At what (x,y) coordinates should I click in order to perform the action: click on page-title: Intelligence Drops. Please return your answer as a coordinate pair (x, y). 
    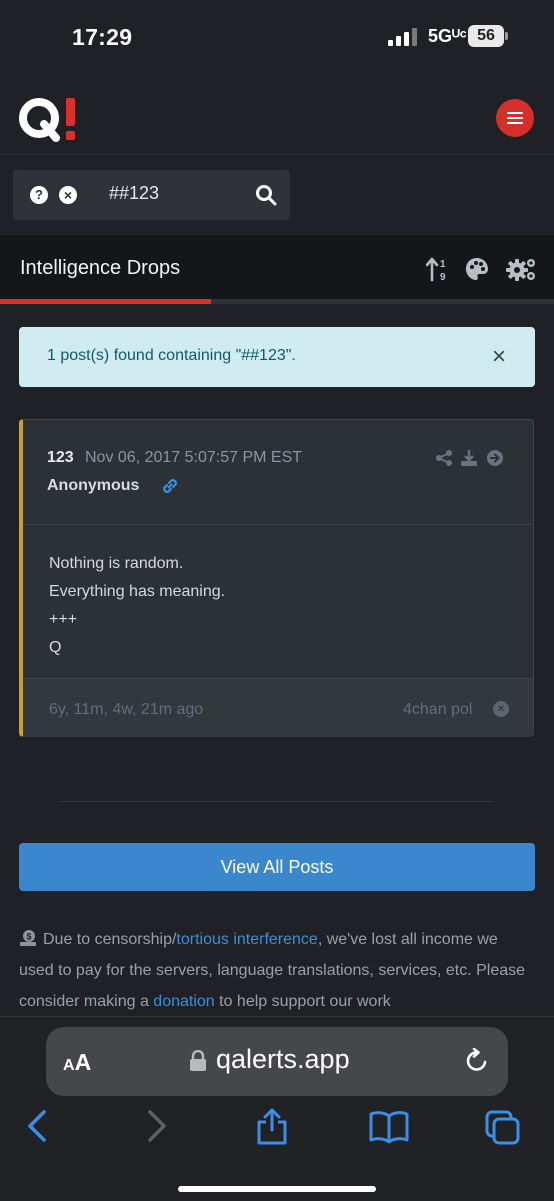
    Looking at the image, I should click on (100, 268).